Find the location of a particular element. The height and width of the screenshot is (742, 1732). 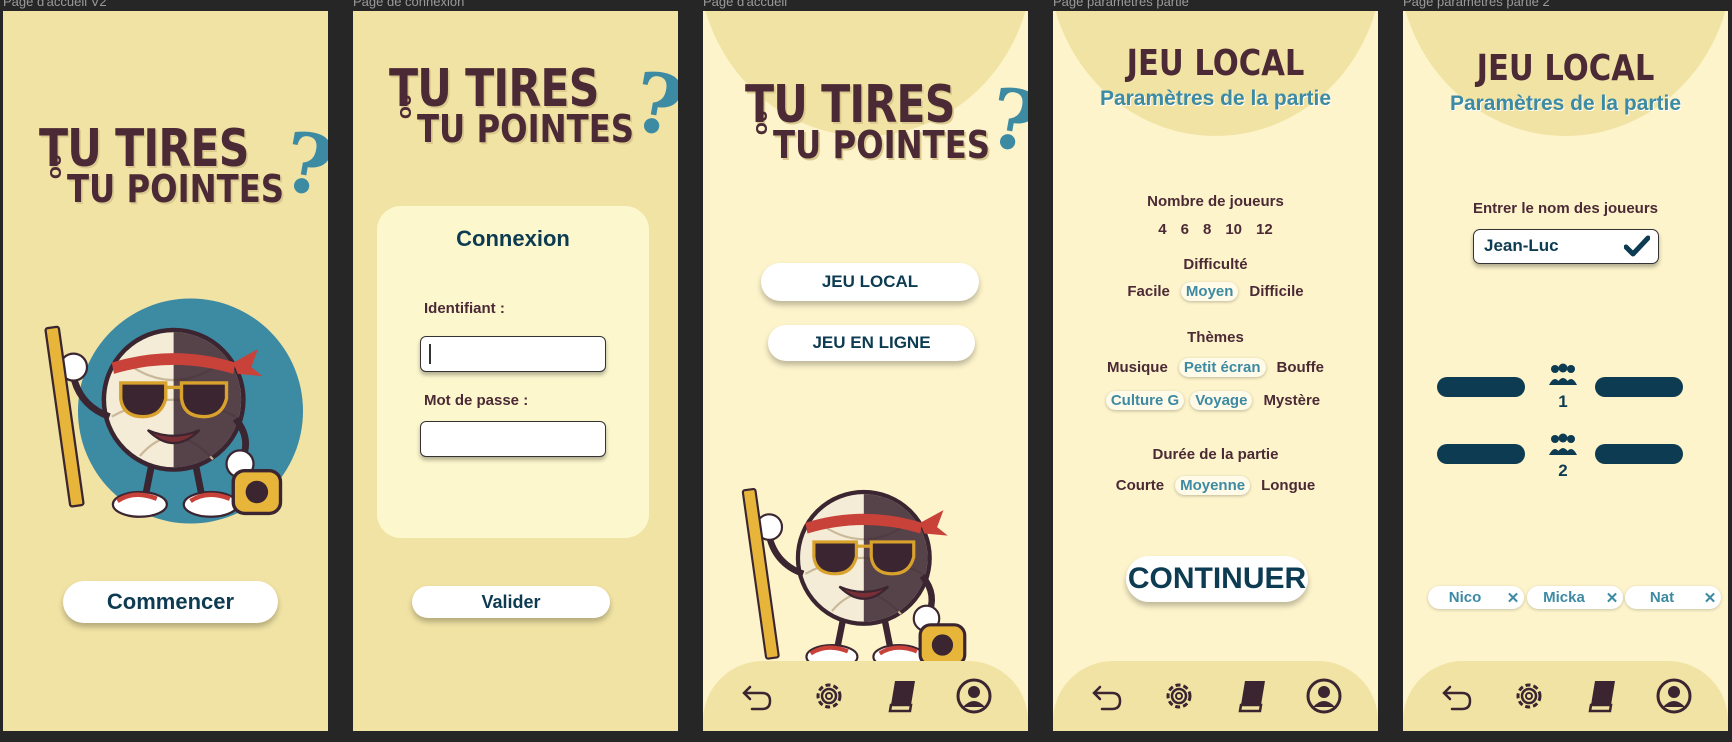

difficulty-options: Facile Moyen Difficile is located at coordinates (1215, 291).